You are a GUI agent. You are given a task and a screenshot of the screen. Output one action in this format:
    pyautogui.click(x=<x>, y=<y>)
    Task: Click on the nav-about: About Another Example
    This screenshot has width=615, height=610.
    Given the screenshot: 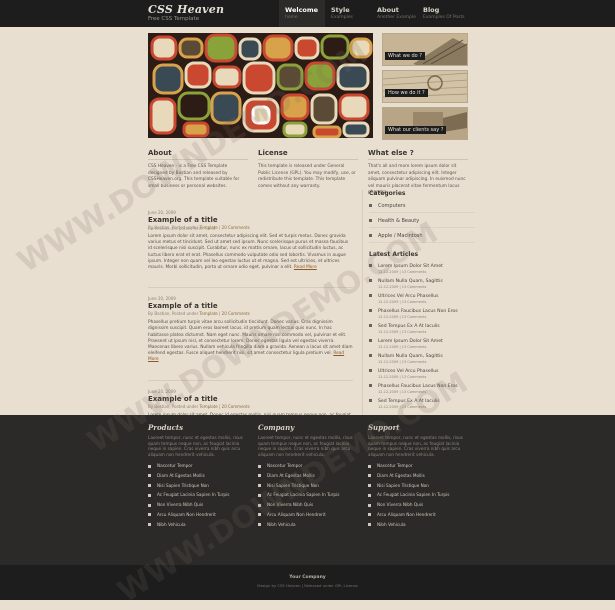 What is the action you would take?
    pyautogui.click(x=394, y=13)
    